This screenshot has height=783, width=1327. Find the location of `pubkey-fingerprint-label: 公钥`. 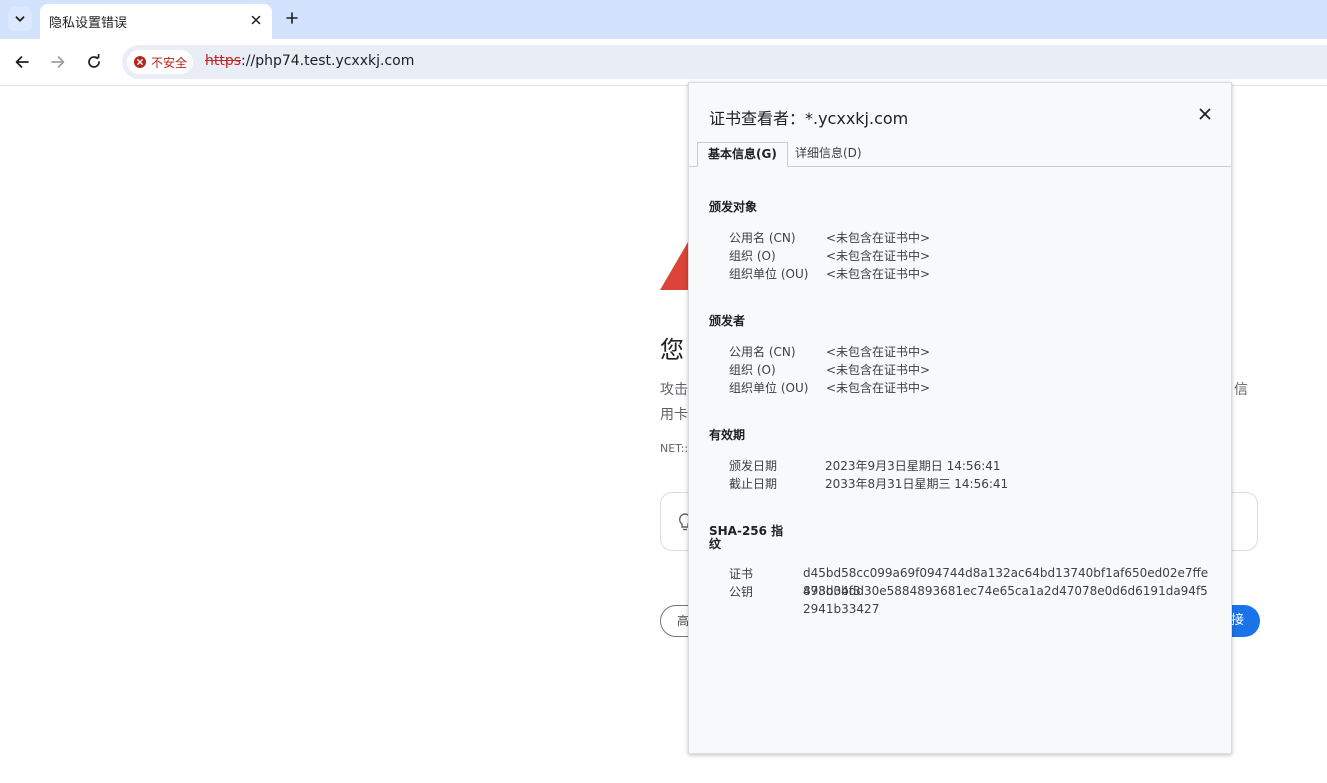

pubkey-fingerprint-label: 公钥 is located at coordinates (741, 592).